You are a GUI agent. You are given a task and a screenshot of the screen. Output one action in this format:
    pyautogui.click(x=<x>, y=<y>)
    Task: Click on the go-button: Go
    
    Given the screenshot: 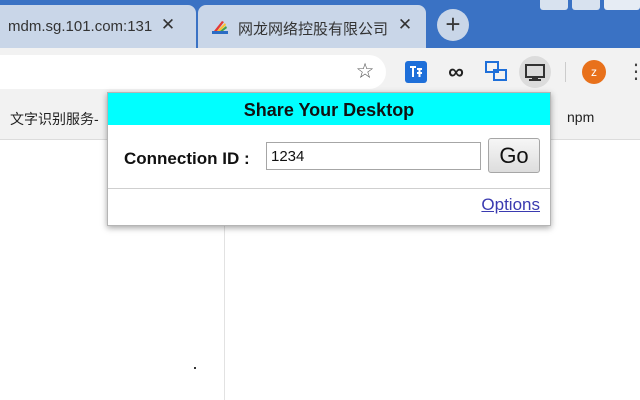 What is the action you would take?
    pyautogui.click(x=514, y=155)
    